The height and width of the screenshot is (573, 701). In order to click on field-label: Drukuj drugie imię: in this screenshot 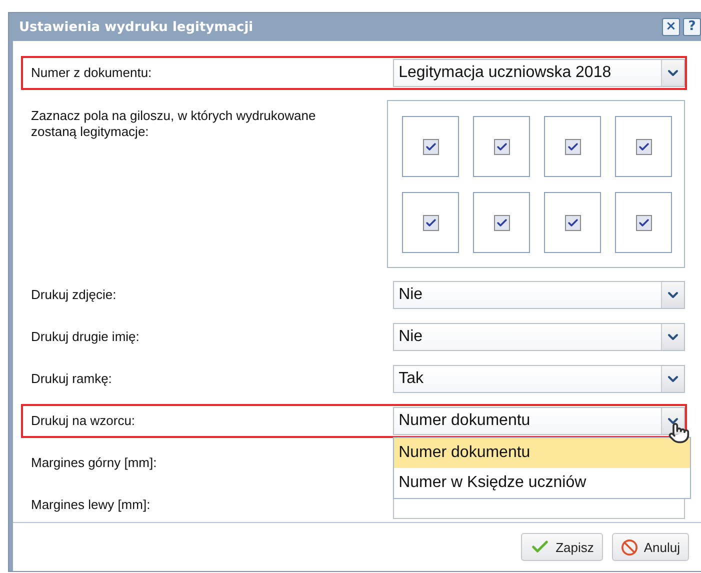, I will do `click(85, 337)`.